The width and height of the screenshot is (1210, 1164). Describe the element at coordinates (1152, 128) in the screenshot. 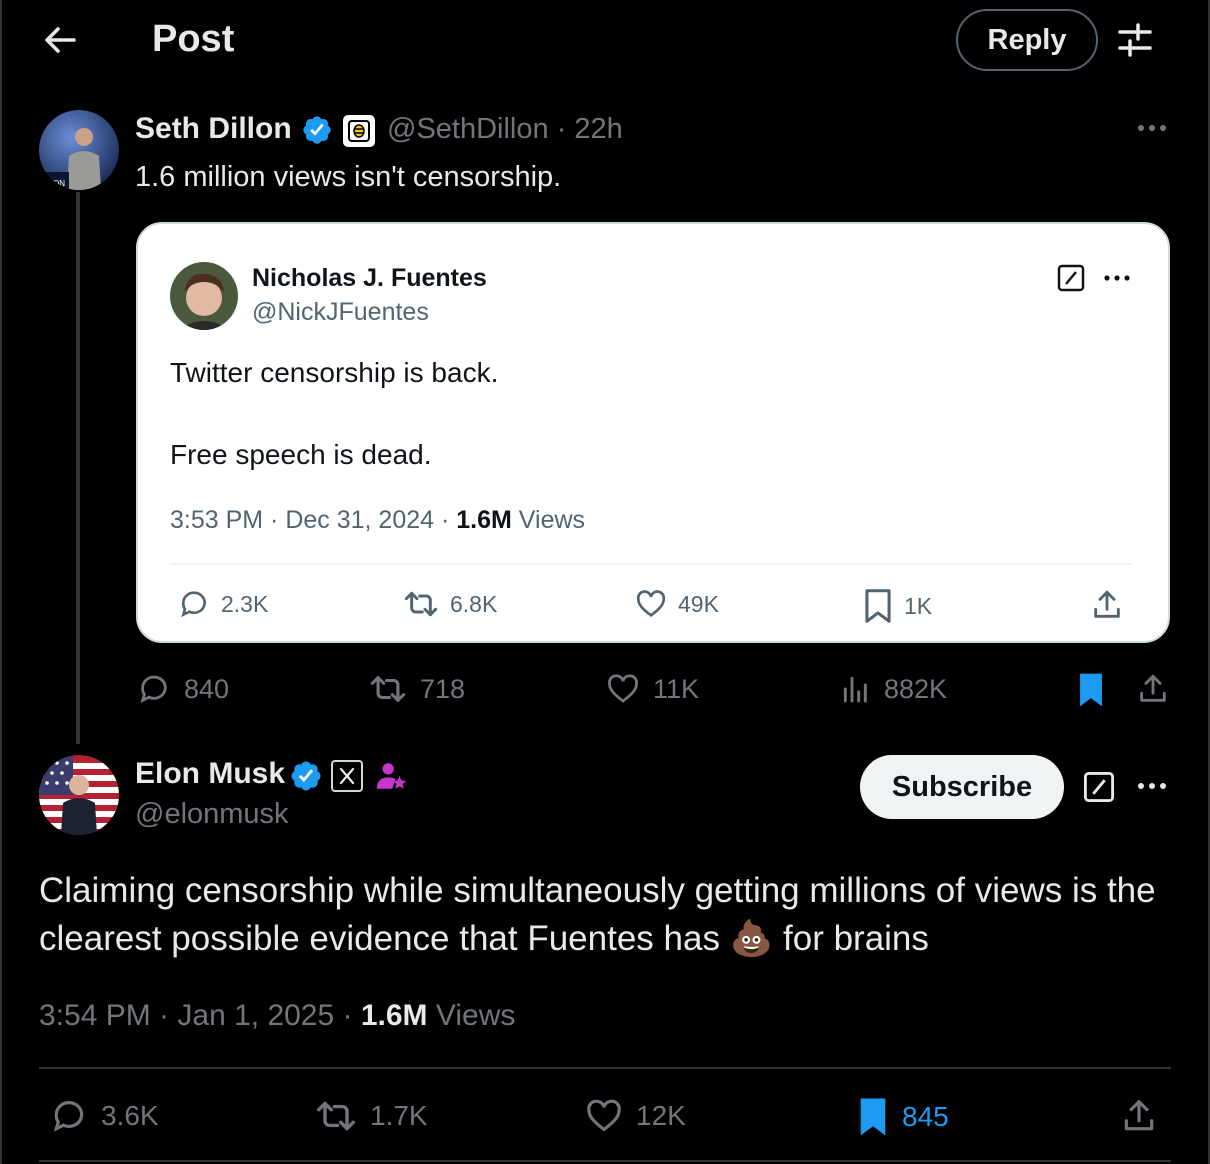

I see `more-icon` at that location.